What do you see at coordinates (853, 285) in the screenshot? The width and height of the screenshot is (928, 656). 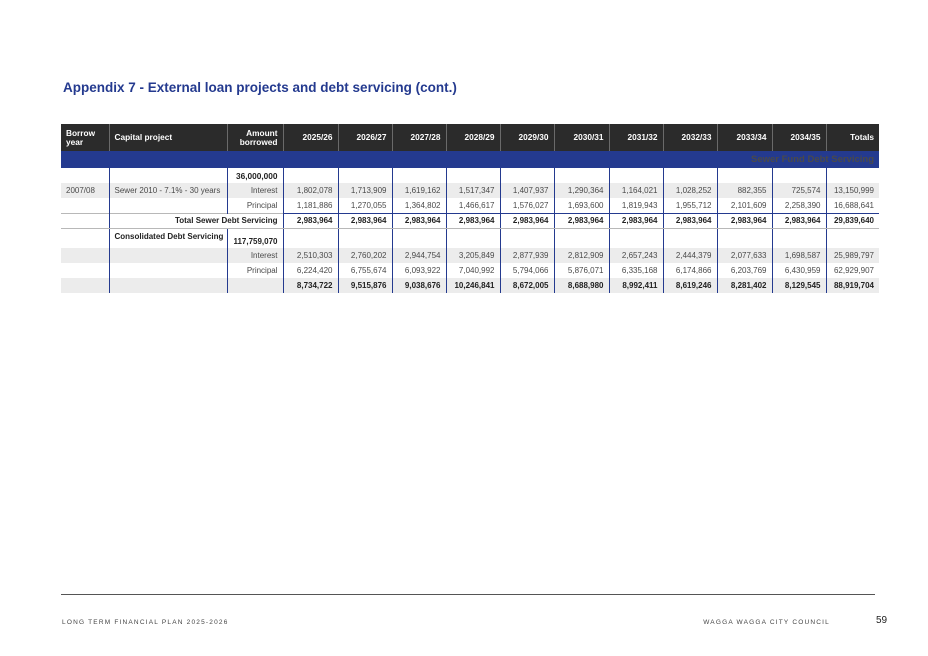 I see `table-cell: 88,919,704` at bounding box center [853, 285].